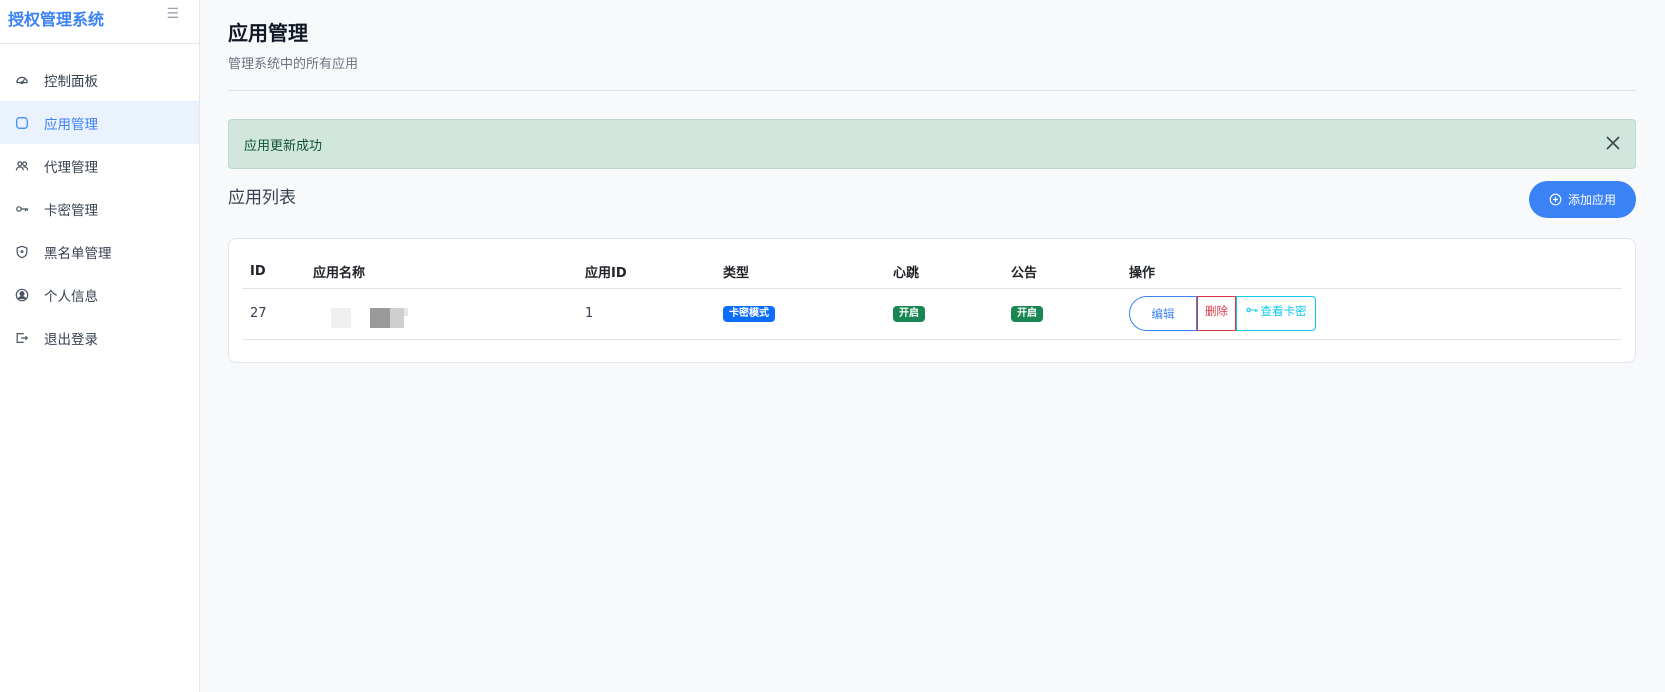  I want to click on users-icon, so click(22, 166).